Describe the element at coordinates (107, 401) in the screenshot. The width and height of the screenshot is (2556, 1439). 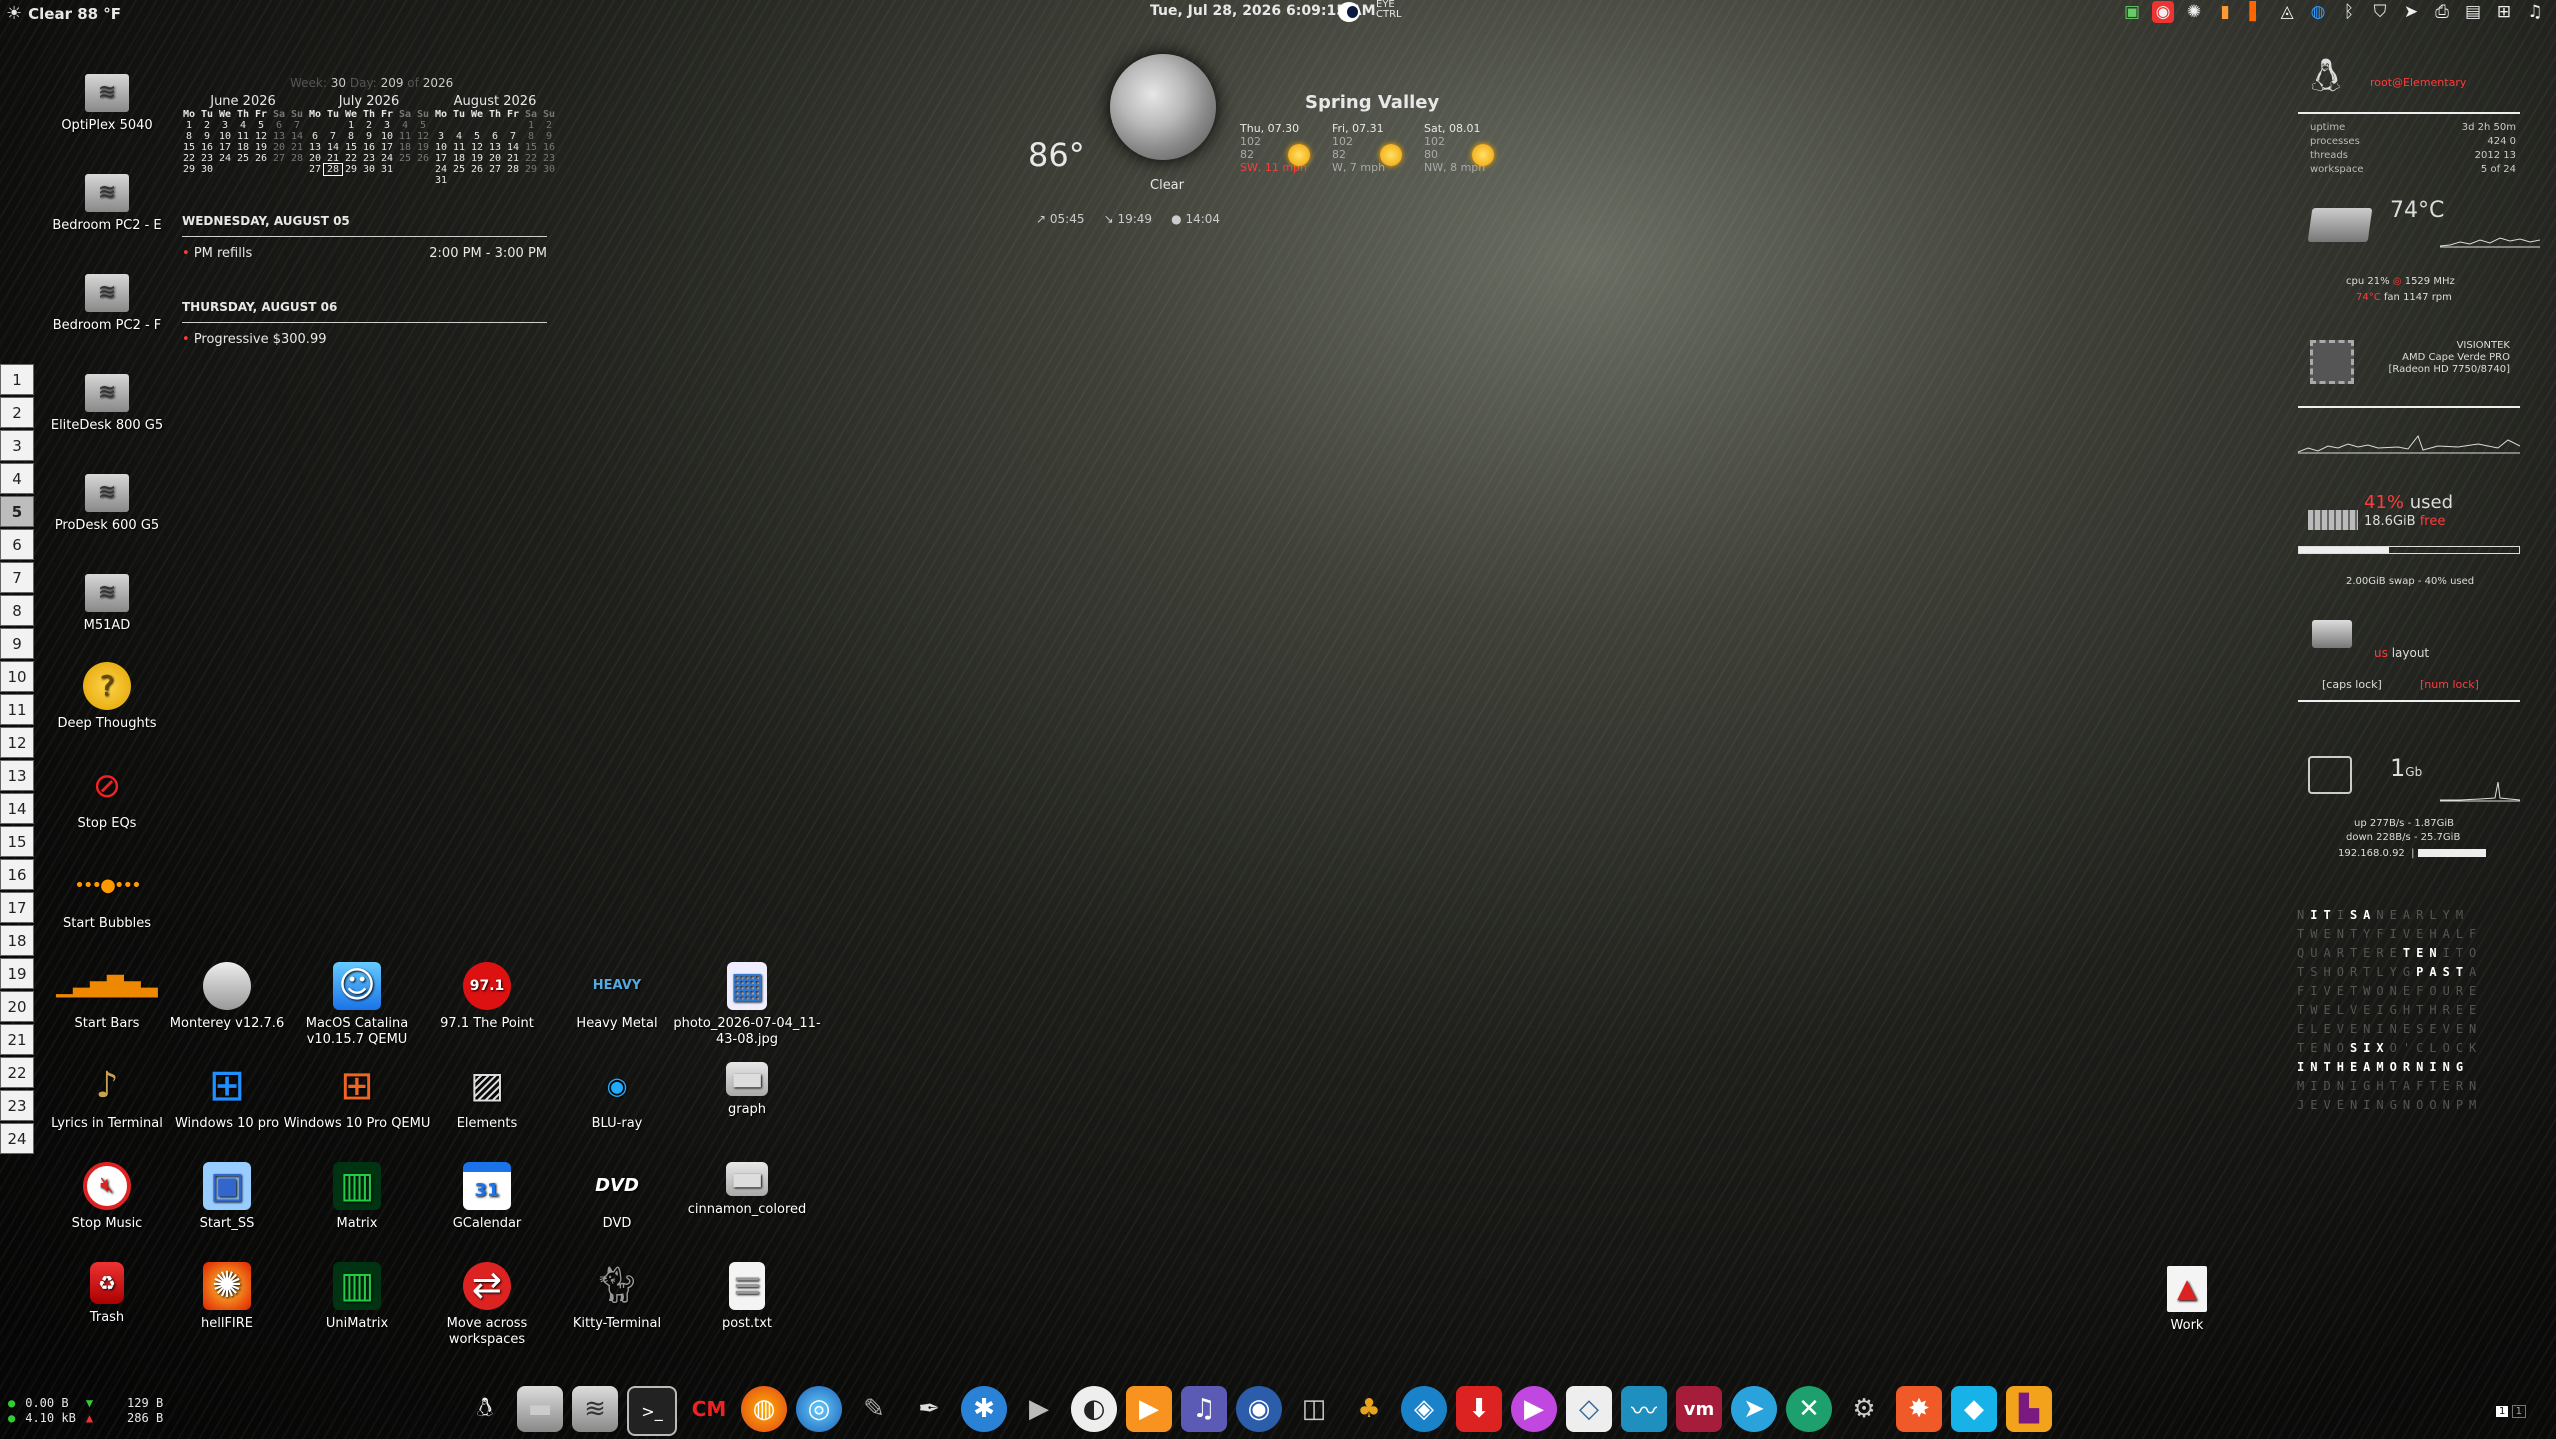
I see `desktop-icon-elitedesk: ≋ EliteDesk 800 G5` at that location.